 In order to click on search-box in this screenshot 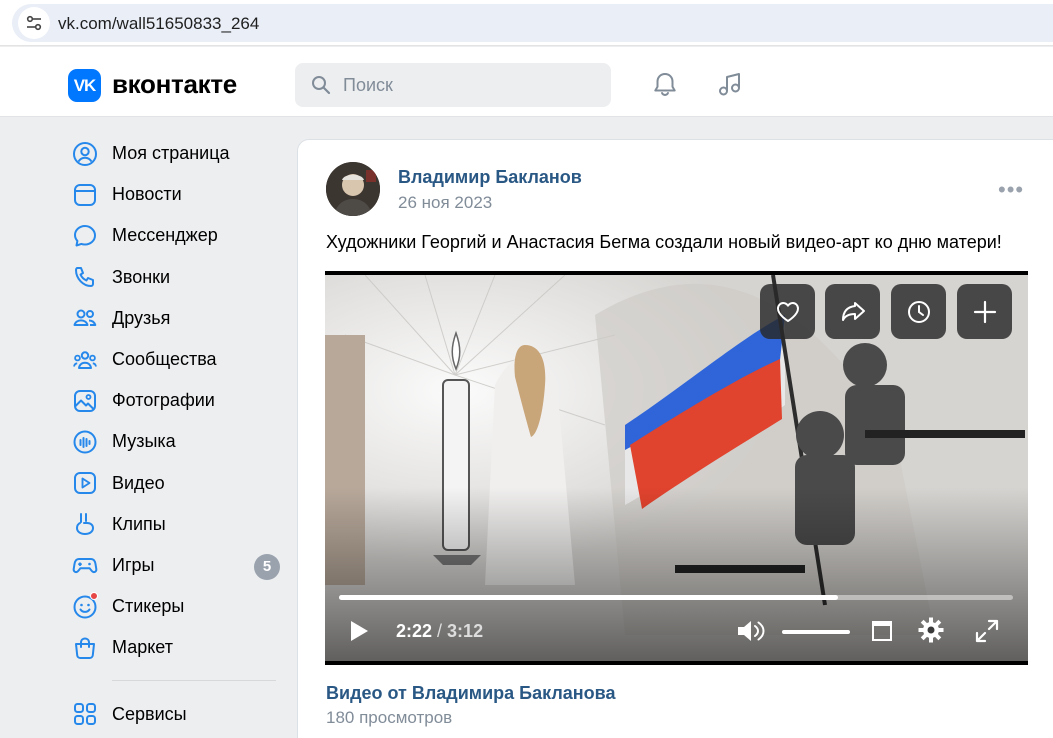, I will do `click(453, 85)`.